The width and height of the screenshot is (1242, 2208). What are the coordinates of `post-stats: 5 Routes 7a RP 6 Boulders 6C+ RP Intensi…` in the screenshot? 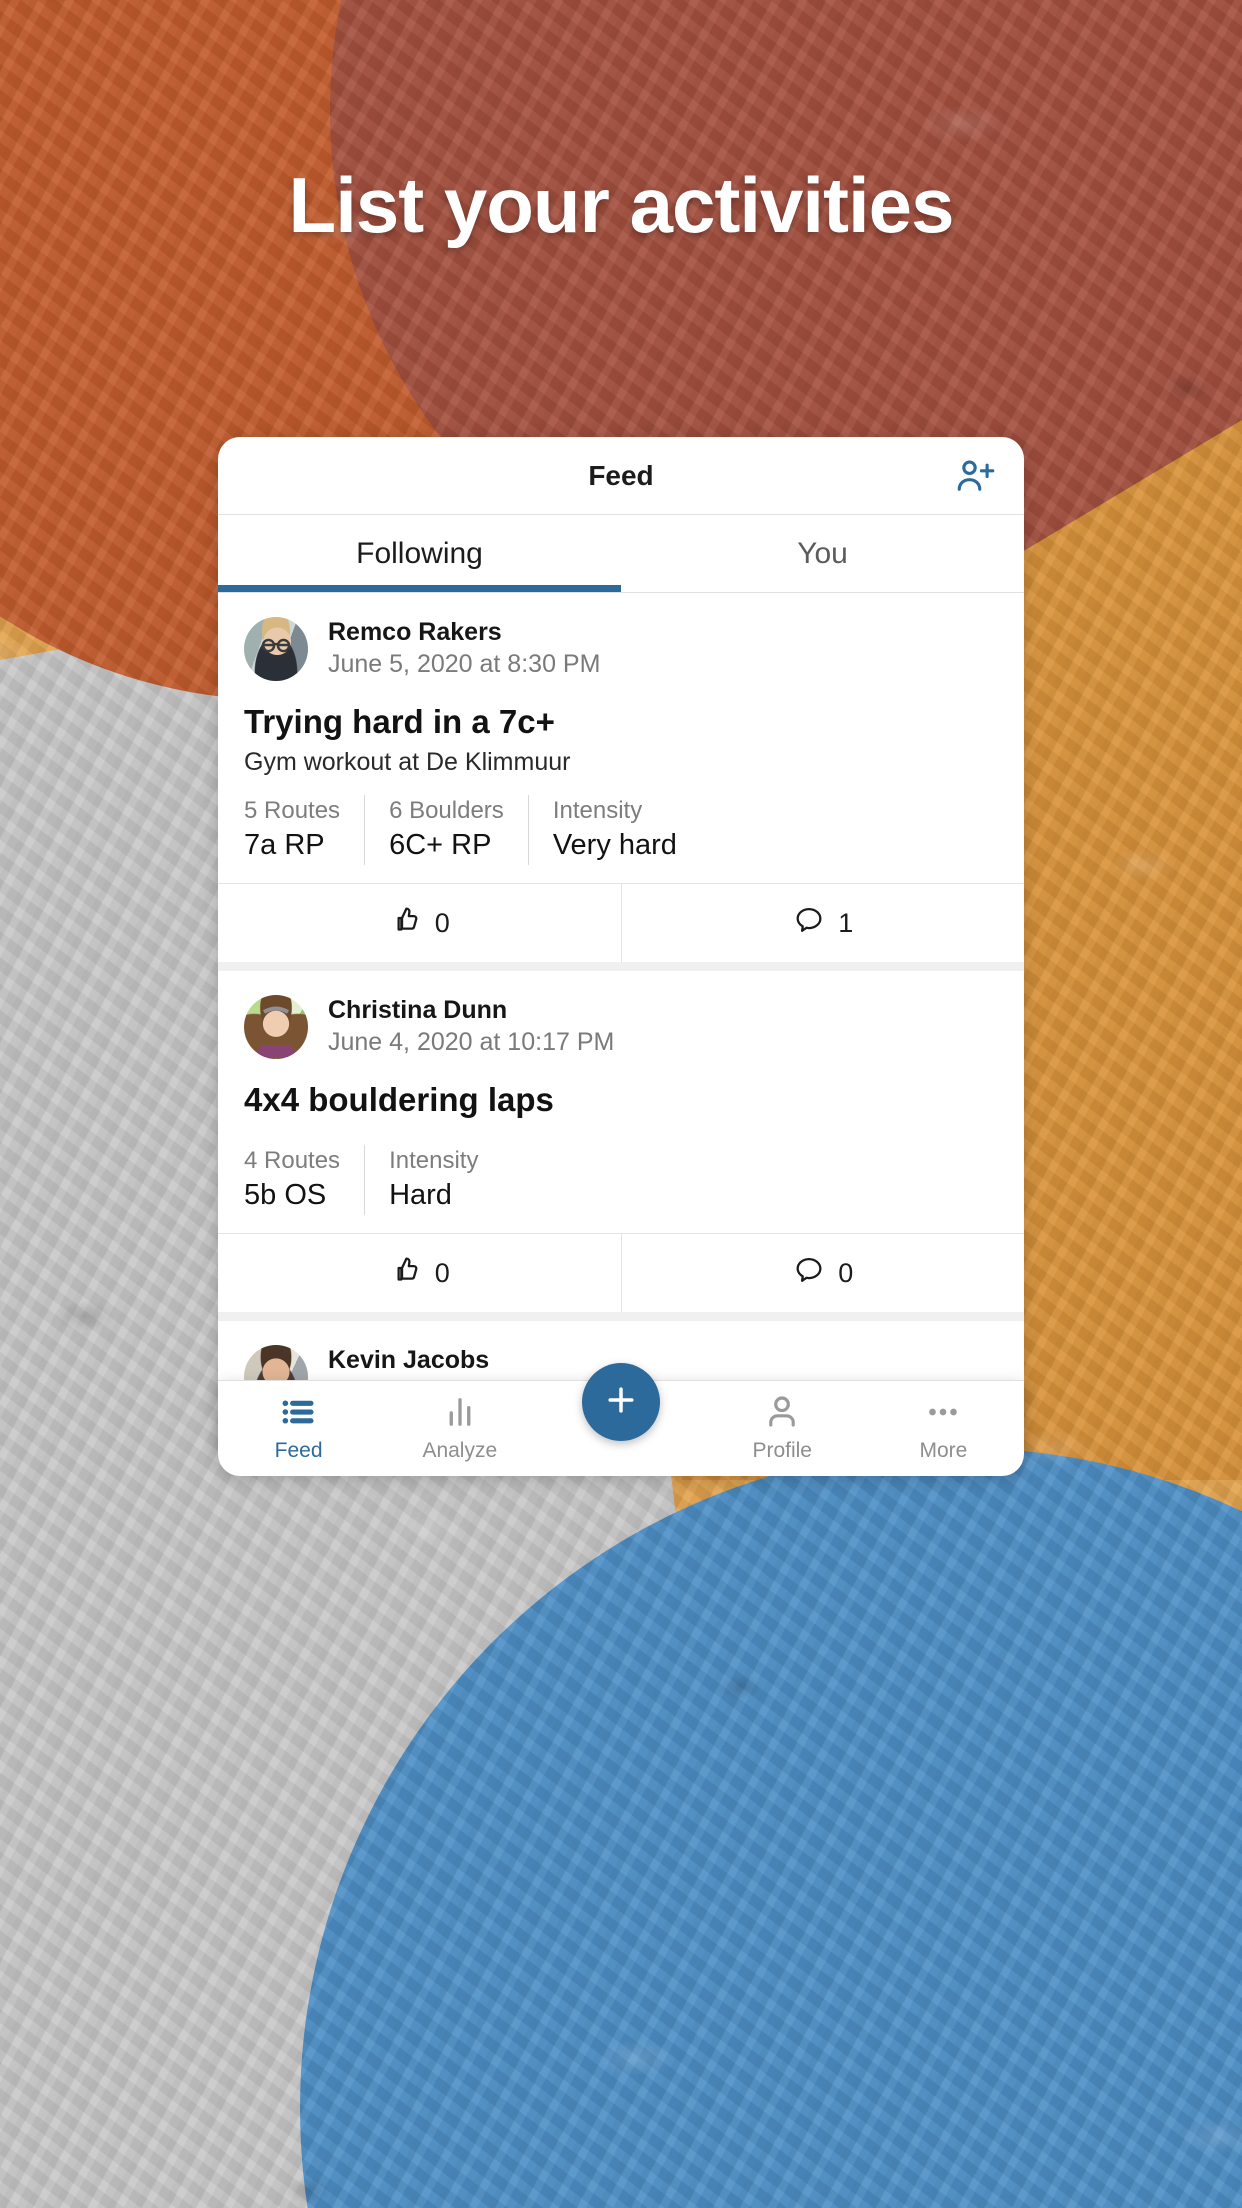 It's located at (621, 830).